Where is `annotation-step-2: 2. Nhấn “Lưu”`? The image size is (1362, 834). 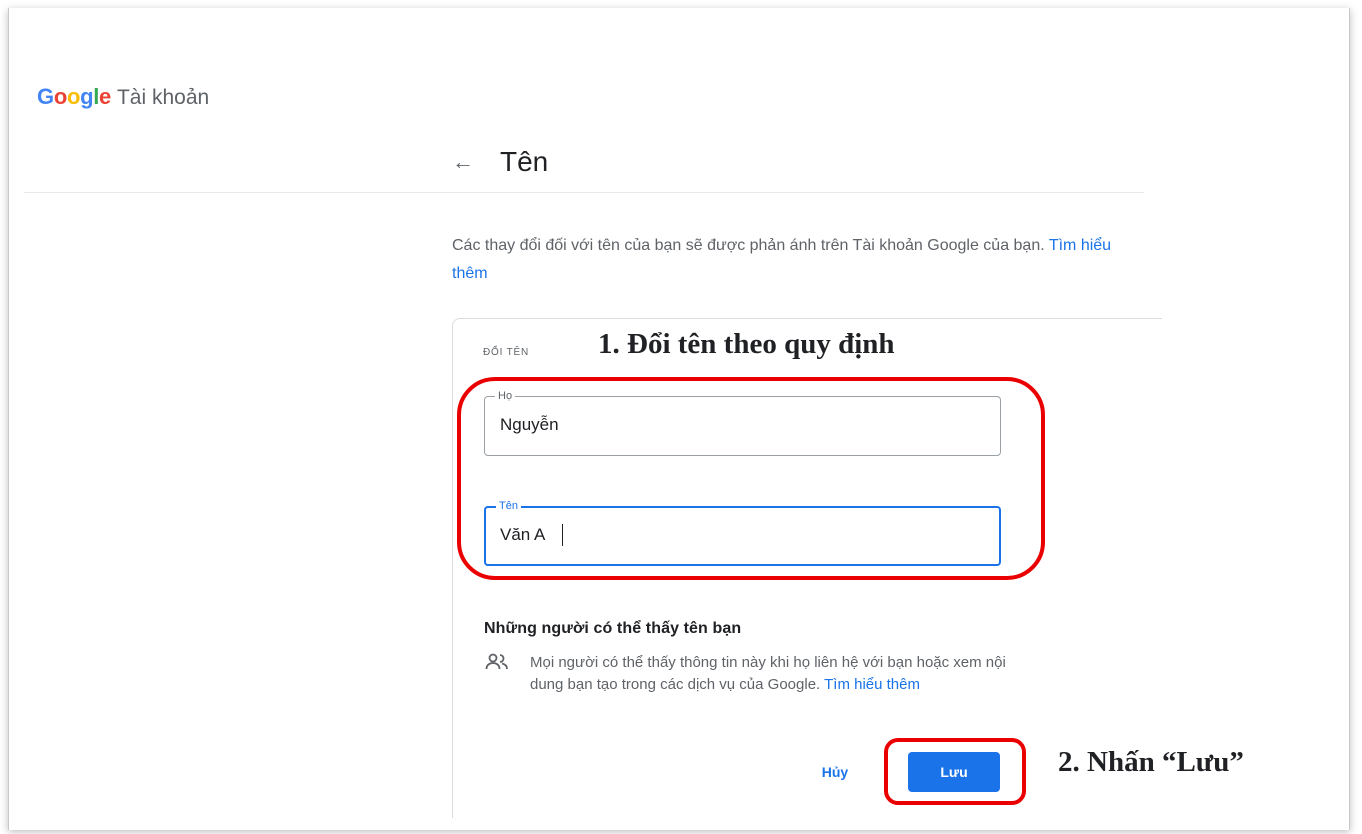 annotation-step-2: 2. Nhấn “Lưu” is located at coordinates (1151, 762).